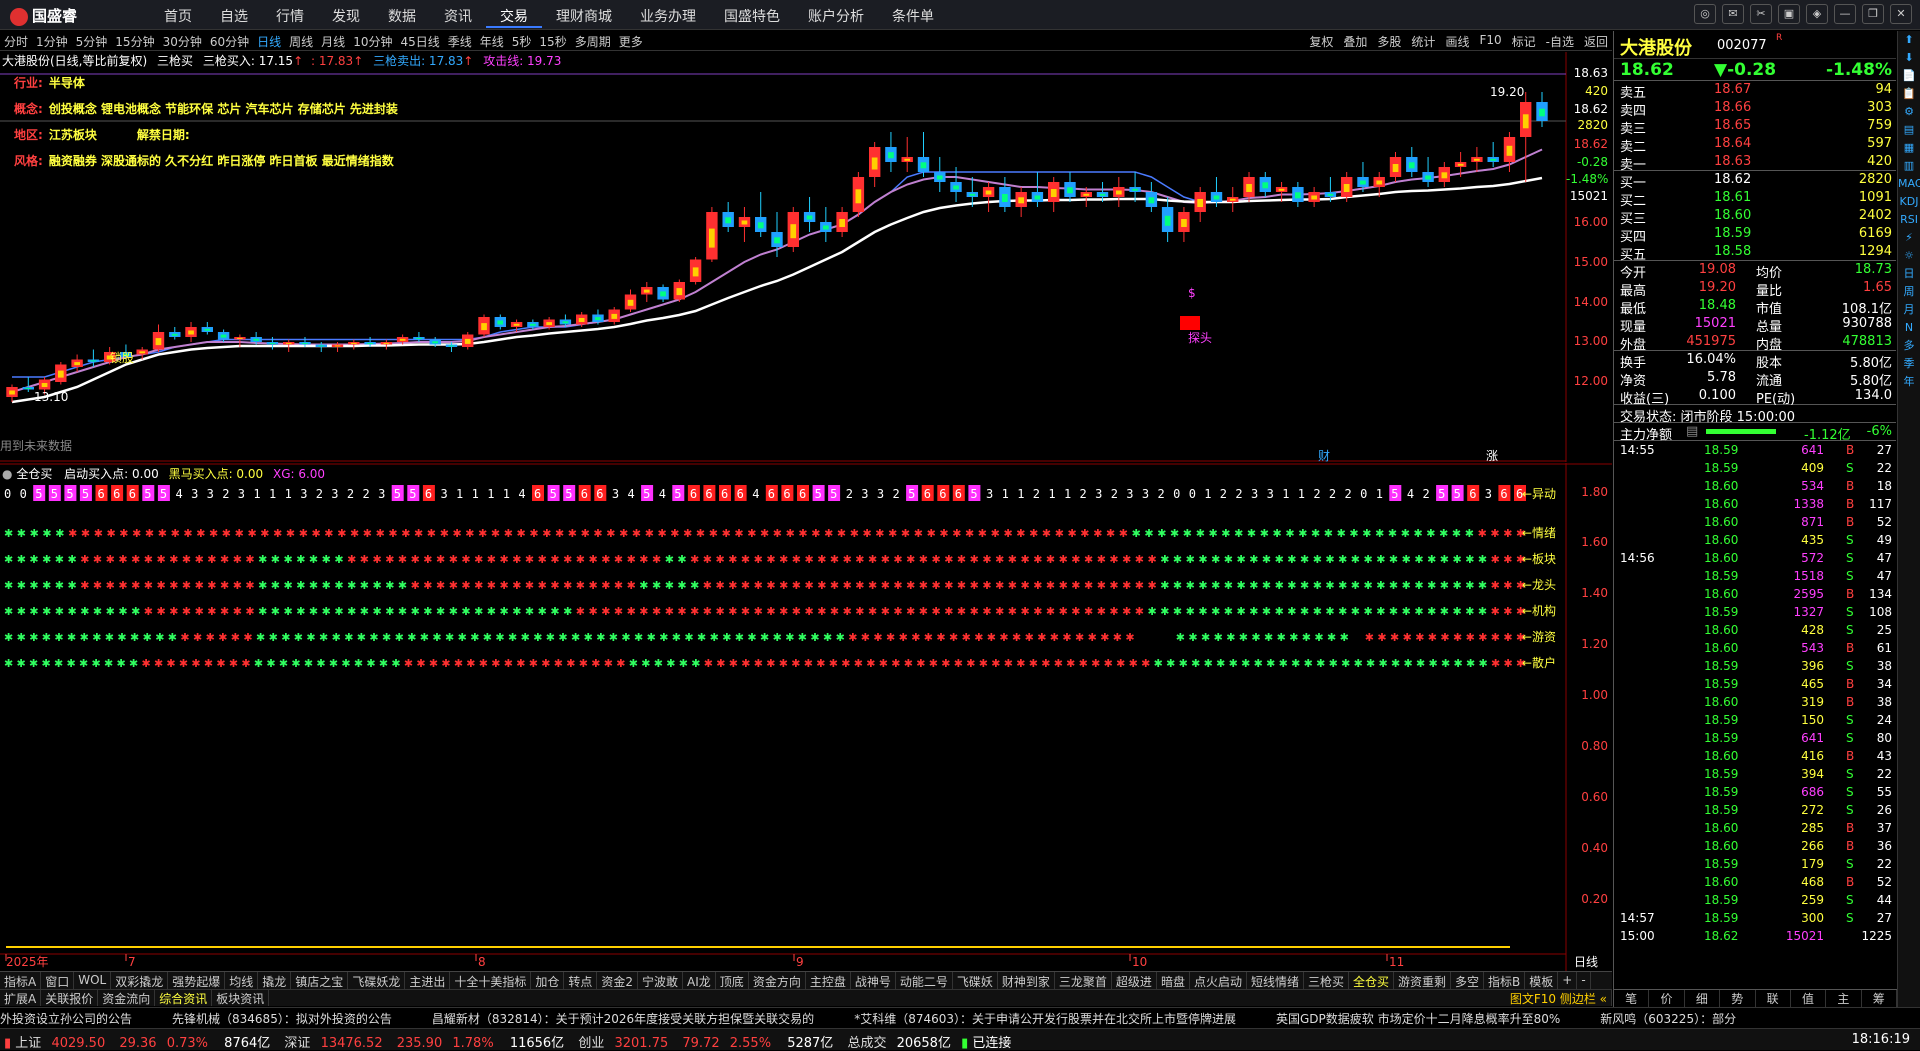 The height and width of the screenshot is (1051, 1920). What do you see at coordinates (1524, 41) in the screenshot?
I see `chart-tool-button: 标记` at bounding box center [1524, 41].